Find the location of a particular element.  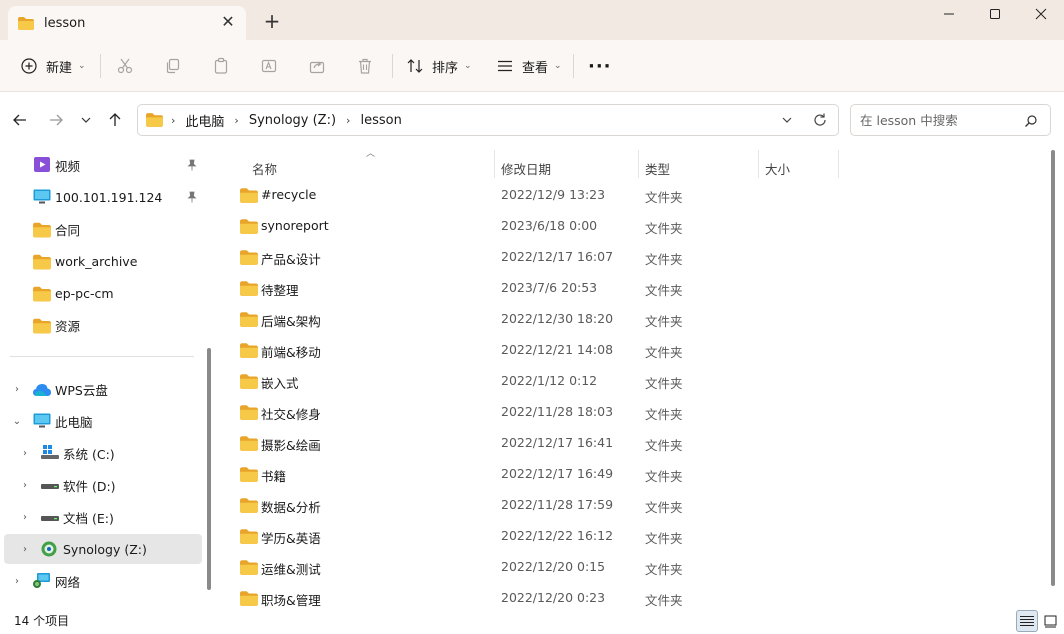

tiles-view-button is located at coordinates (1050, 621).